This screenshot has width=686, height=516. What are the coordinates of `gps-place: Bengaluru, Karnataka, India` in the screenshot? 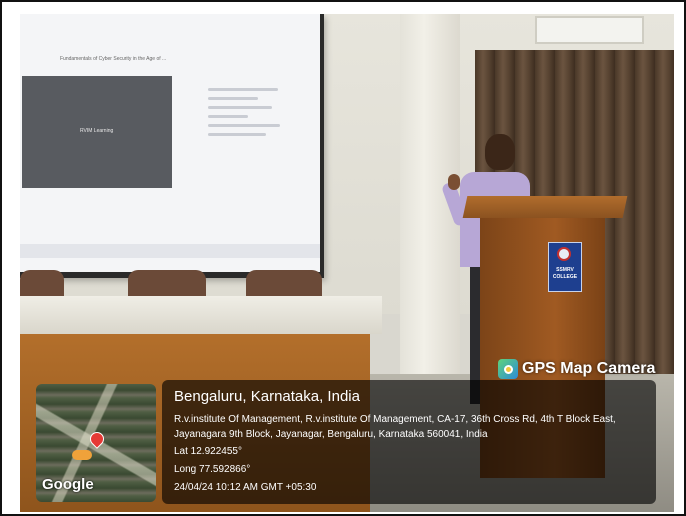 It's located at (267, 396).